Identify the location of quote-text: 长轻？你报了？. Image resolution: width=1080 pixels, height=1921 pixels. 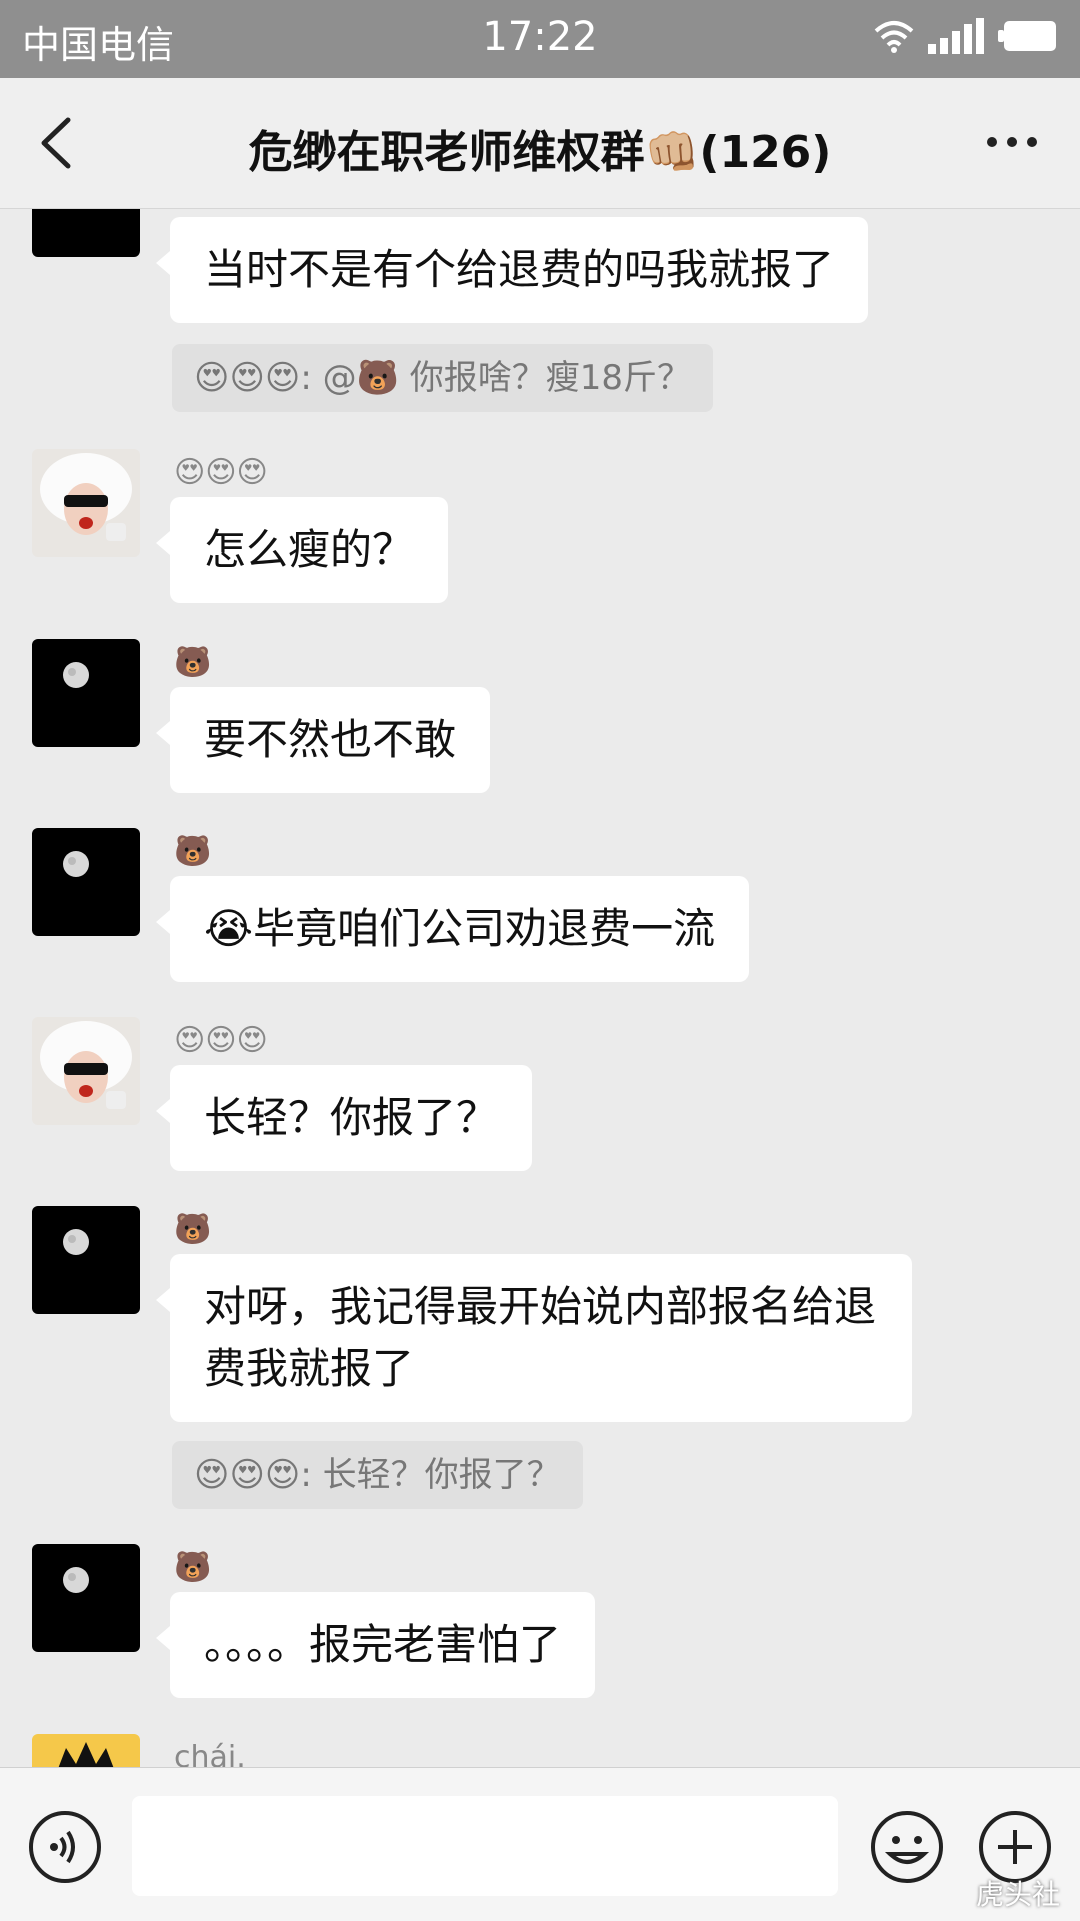
(441, 1475).